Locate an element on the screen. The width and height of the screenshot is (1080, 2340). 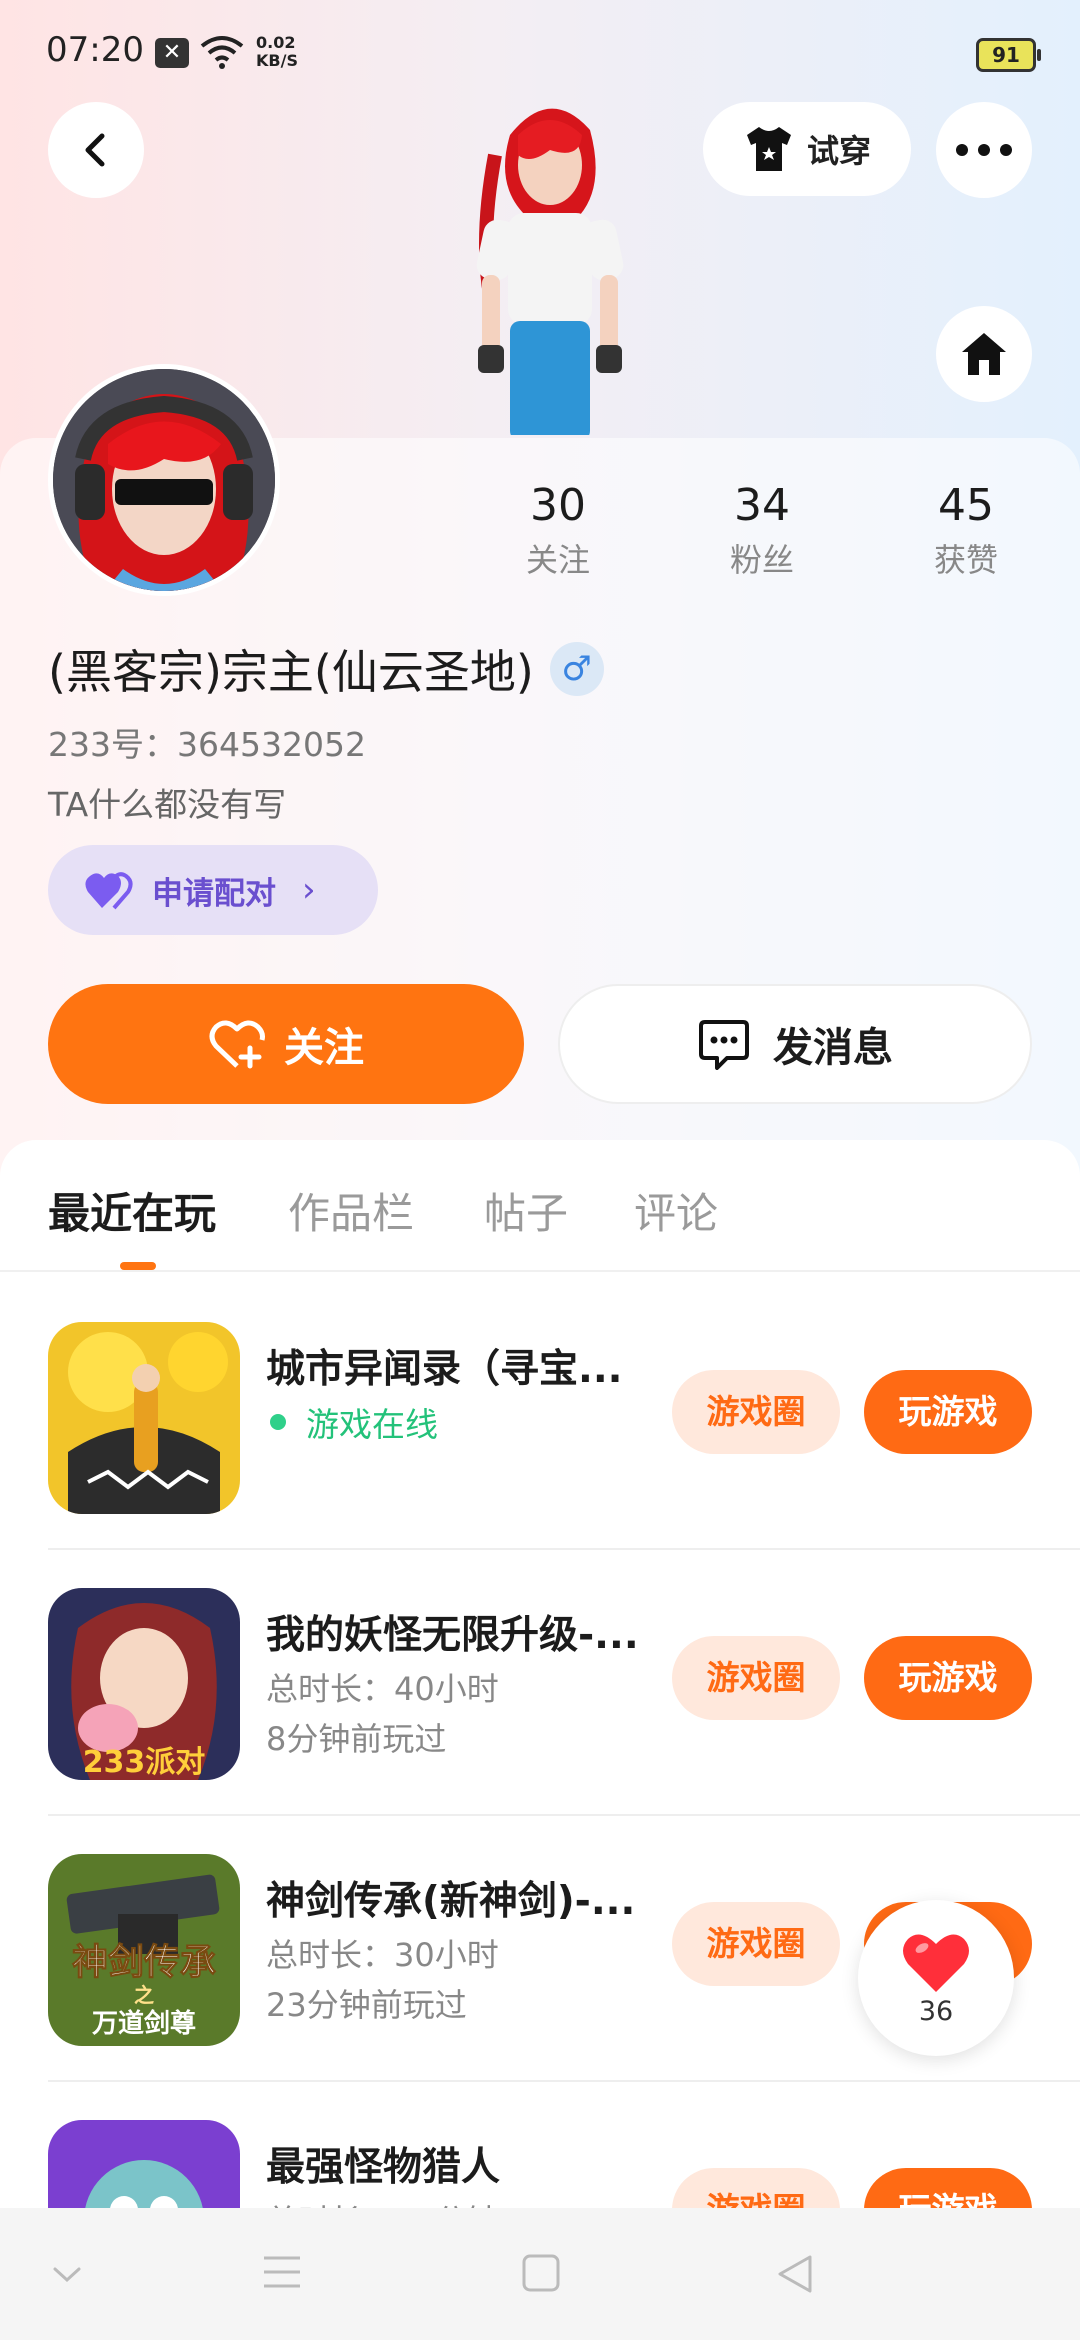
heart-icon is located at coordinates (936, 1963).